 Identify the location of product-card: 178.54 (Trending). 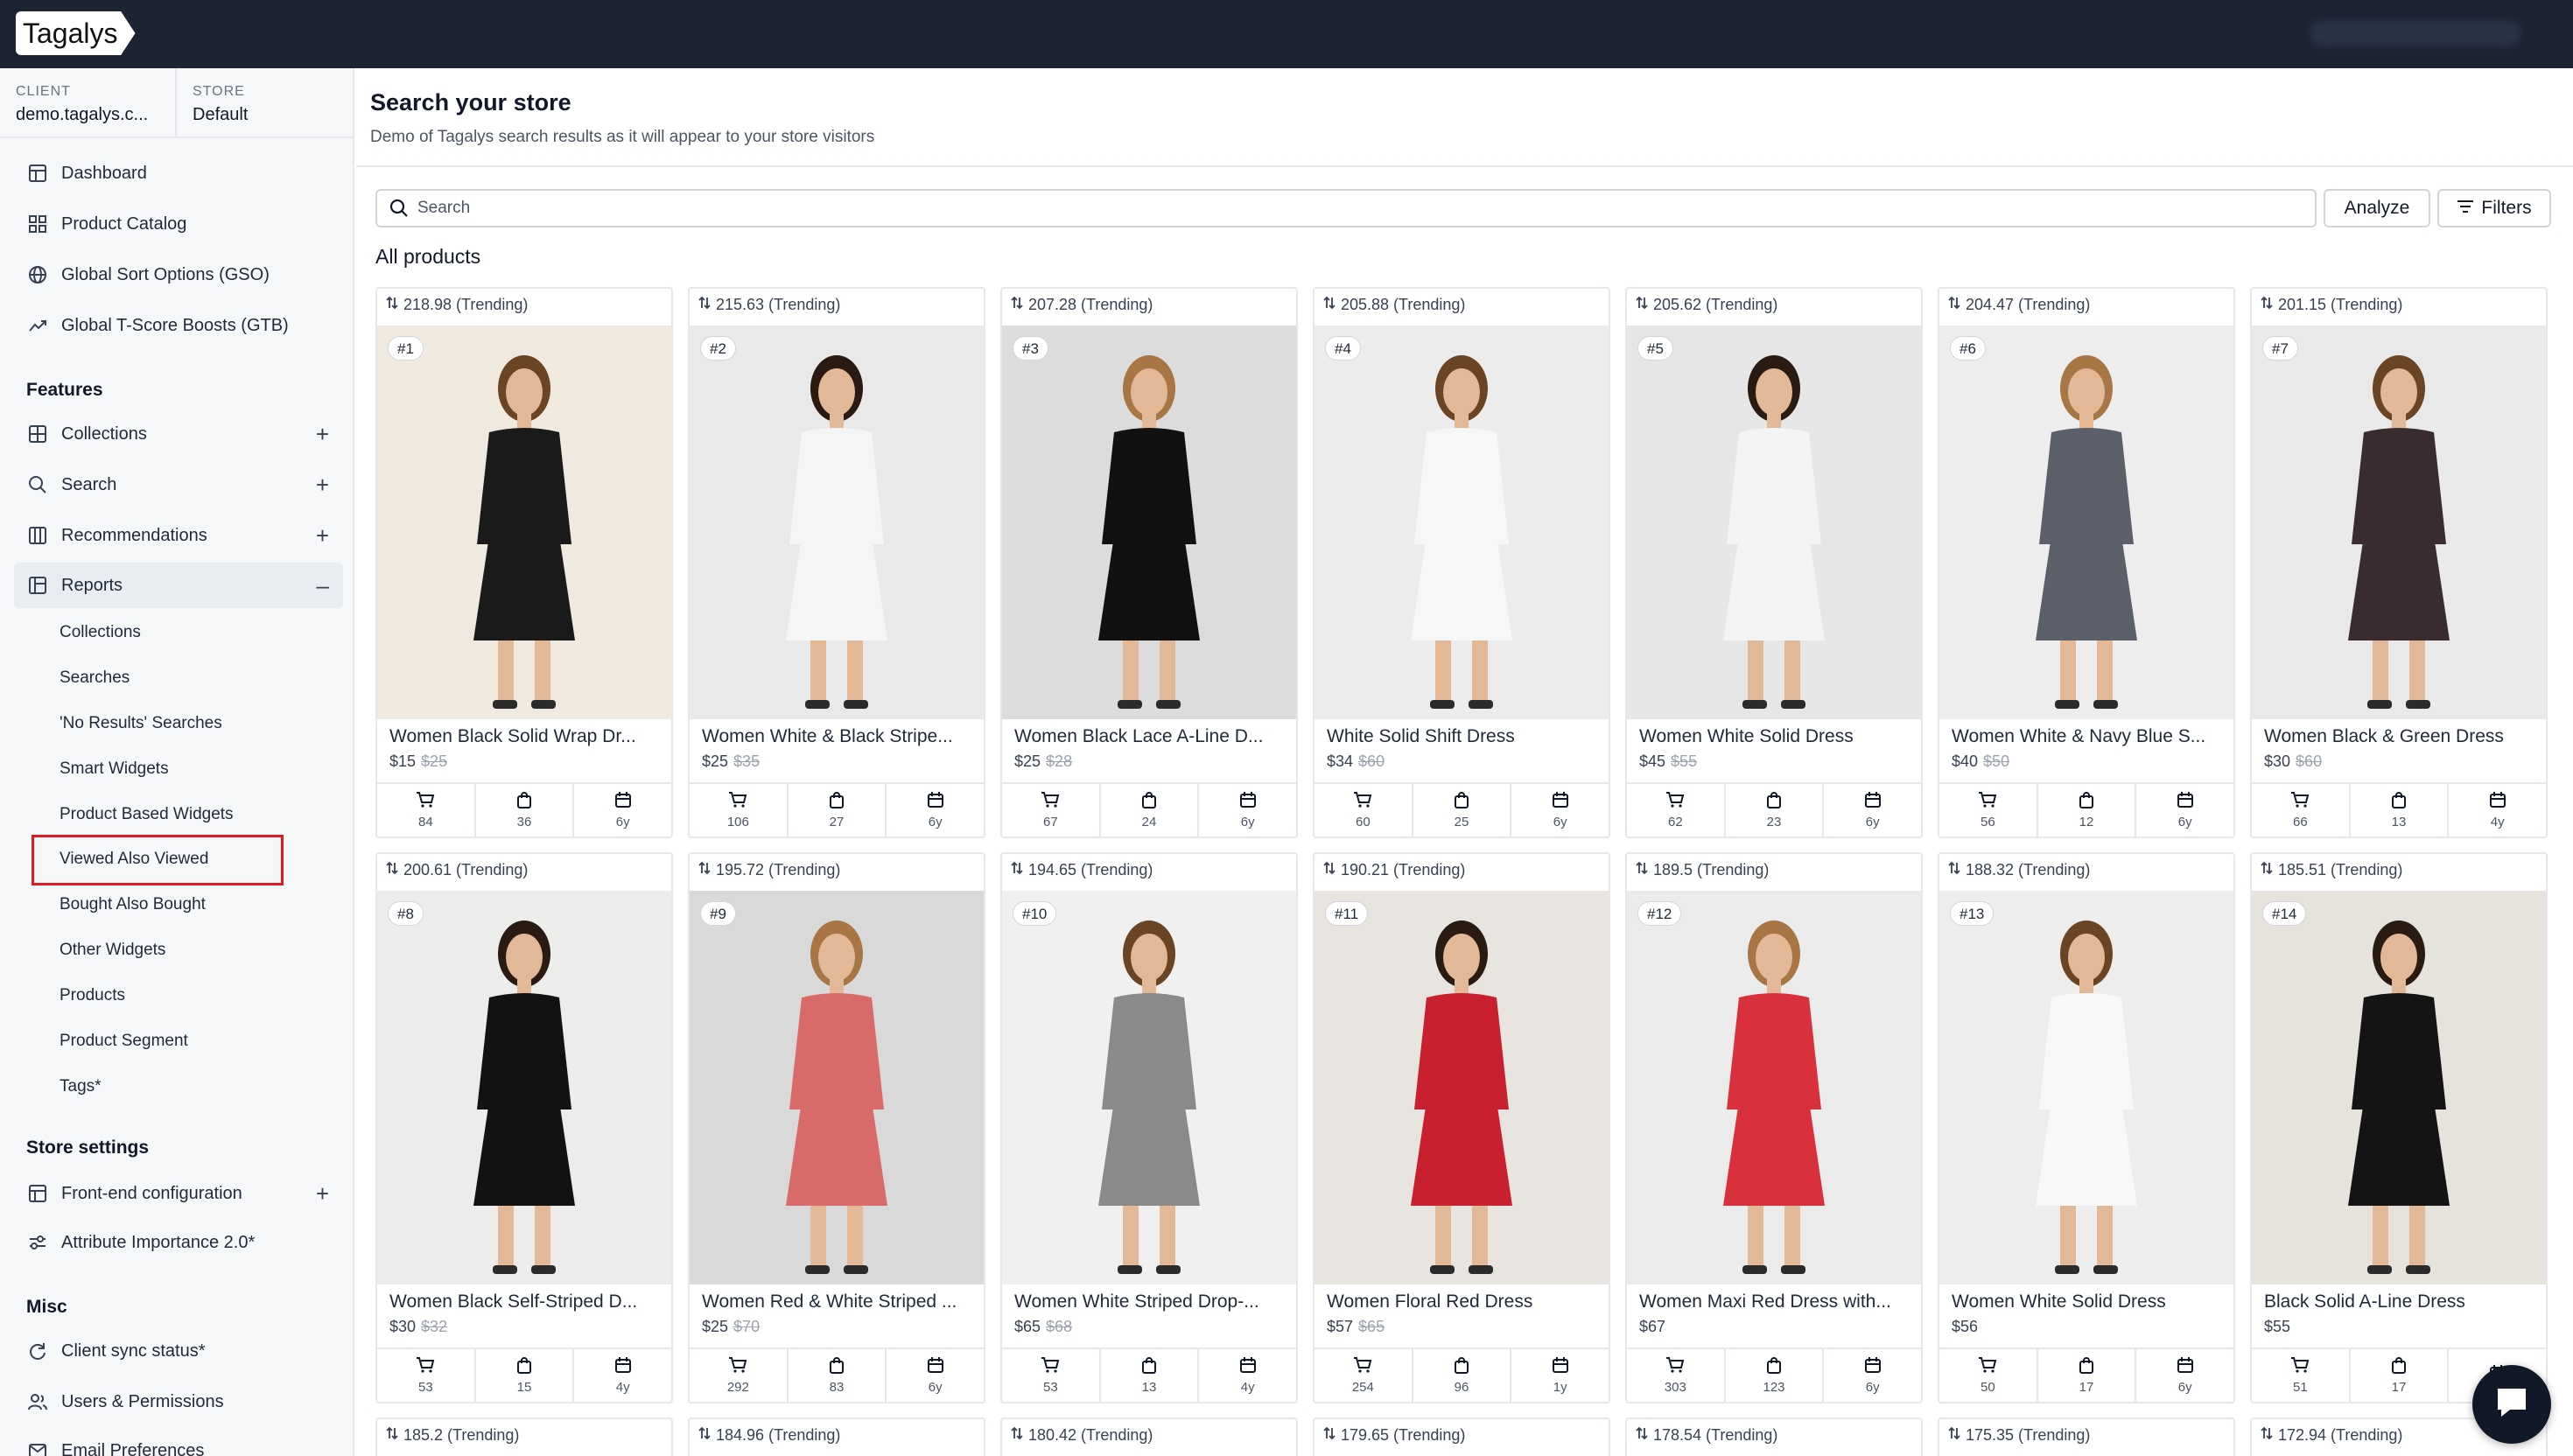
(1774, 1437).